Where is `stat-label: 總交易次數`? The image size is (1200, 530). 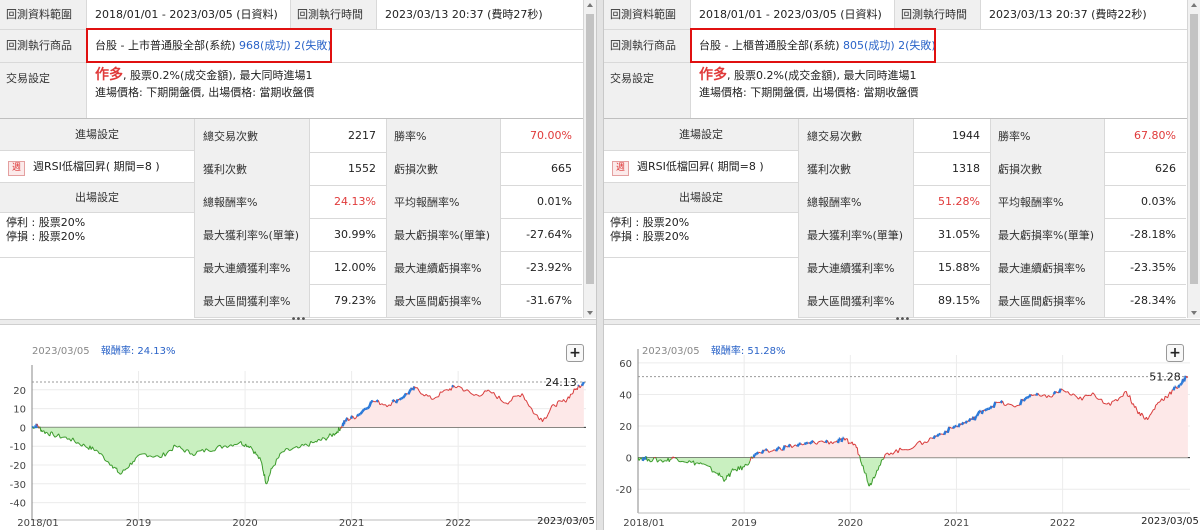 stat-label: 總交易次數 is located at coordinates (252, 135).